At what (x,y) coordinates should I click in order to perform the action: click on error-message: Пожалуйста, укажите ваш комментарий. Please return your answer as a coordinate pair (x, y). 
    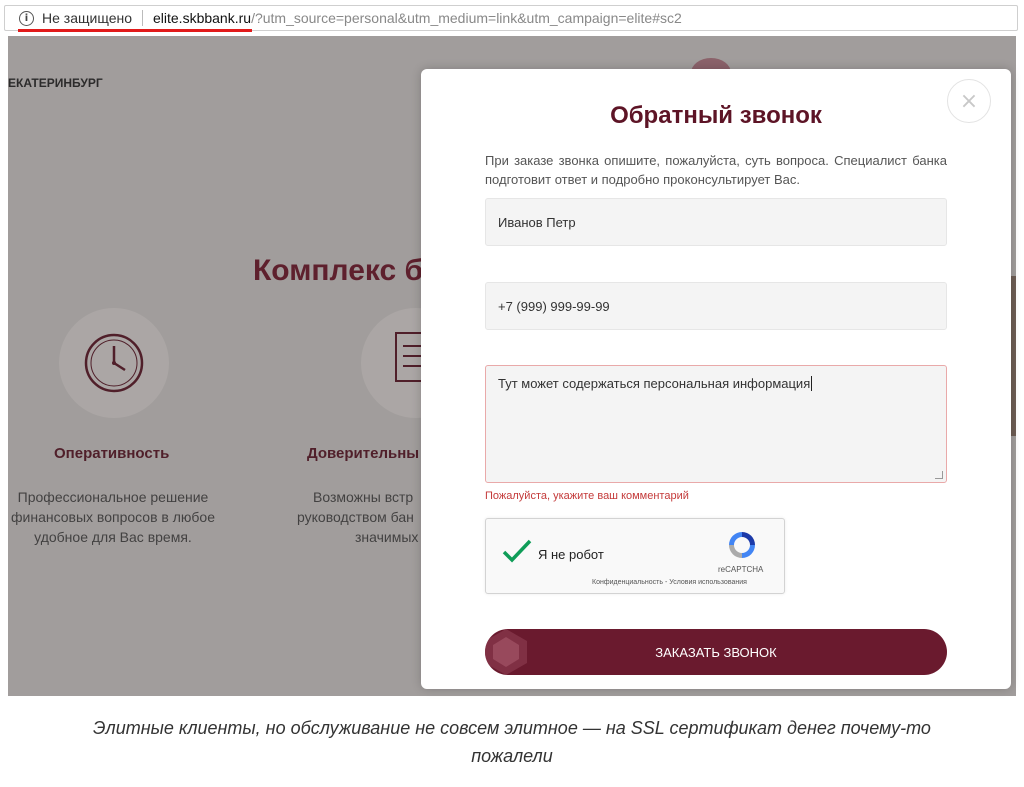
    Looking at the image, I should click on (587, 496).